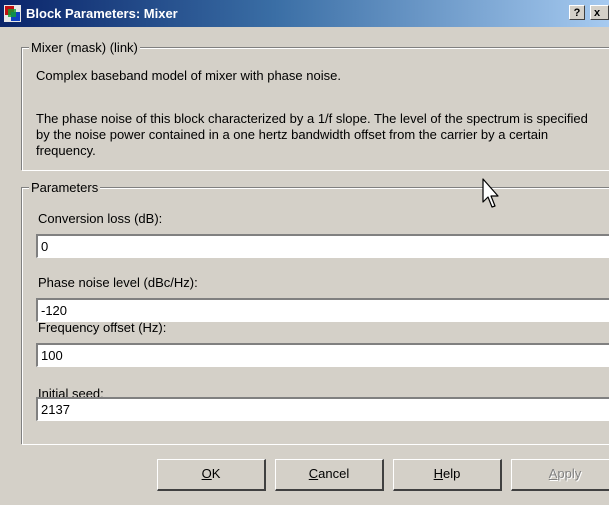 The width and height of the screenshot is (609, 505). Describe the element at coordinates (599, 12) in the screenshot. I see `close-title-button: x` at that location.